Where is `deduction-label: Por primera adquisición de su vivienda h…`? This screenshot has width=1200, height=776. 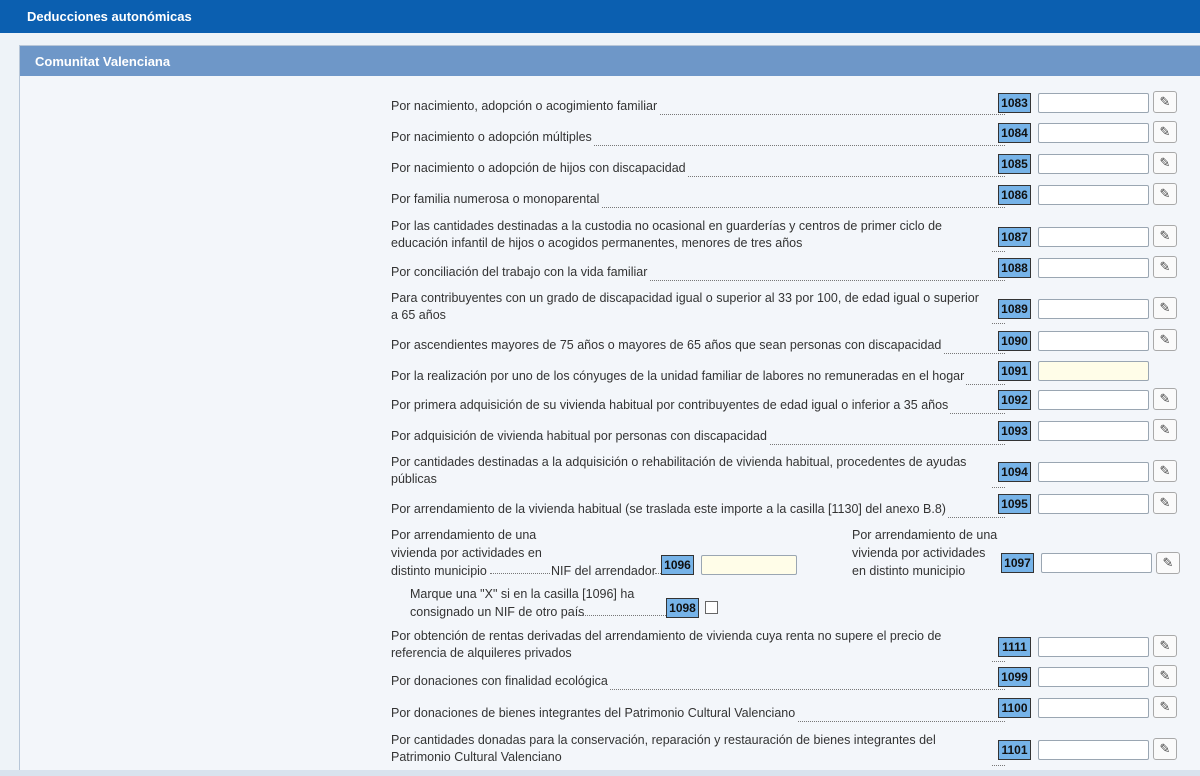 deduction-label: Por primera adquisición de su vivienda h… is located at coordinates (671, 405).